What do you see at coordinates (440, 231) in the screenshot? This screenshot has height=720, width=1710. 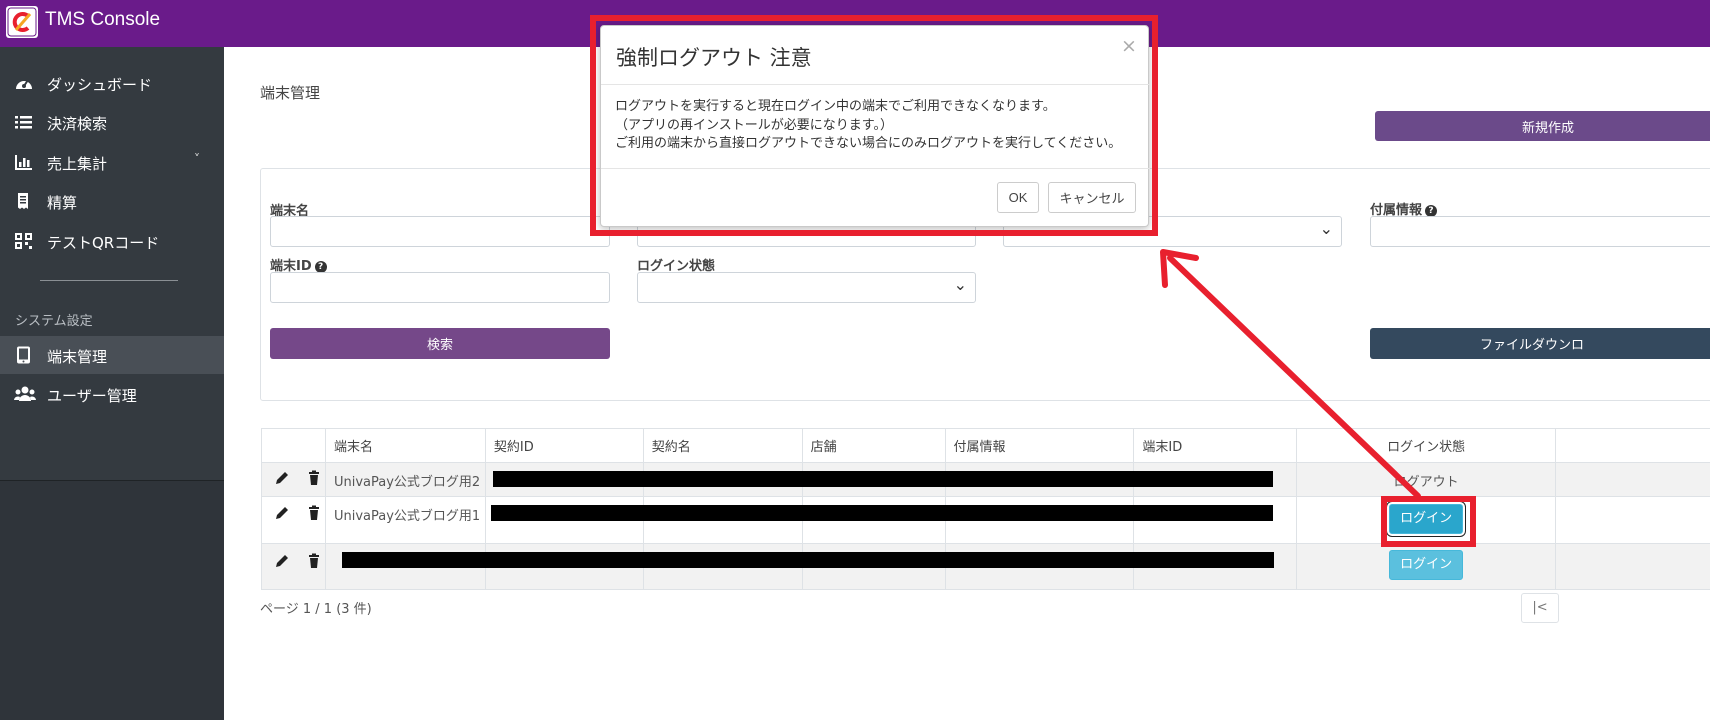 I see `terminal-name-input` at bounding box center [440, 231].